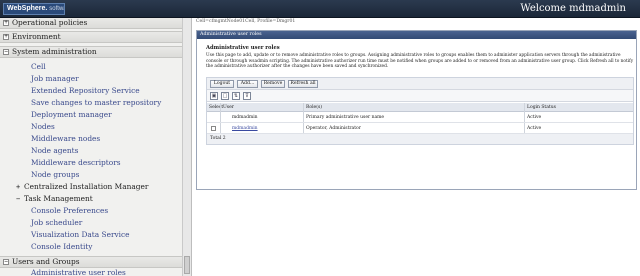 The width and height of the screenshot is (640, 276). What do you see at coordinates (36, 36) in the screenshot?
I see `nav-category-label: Environment` at bounding box center [36, 36].